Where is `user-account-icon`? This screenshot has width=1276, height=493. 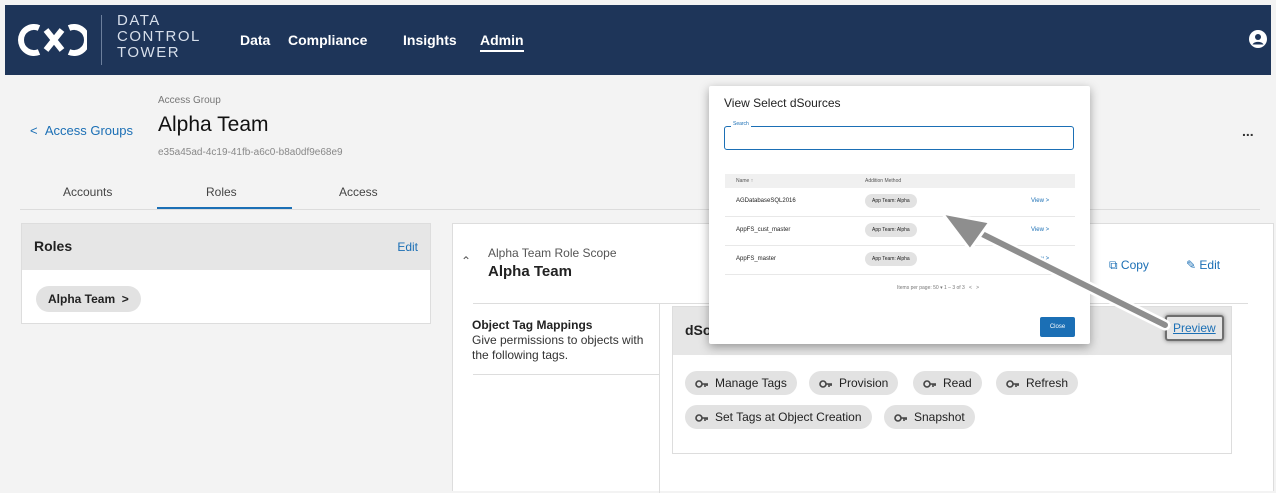 user-account-icon is located at coordinates (1258, 39).